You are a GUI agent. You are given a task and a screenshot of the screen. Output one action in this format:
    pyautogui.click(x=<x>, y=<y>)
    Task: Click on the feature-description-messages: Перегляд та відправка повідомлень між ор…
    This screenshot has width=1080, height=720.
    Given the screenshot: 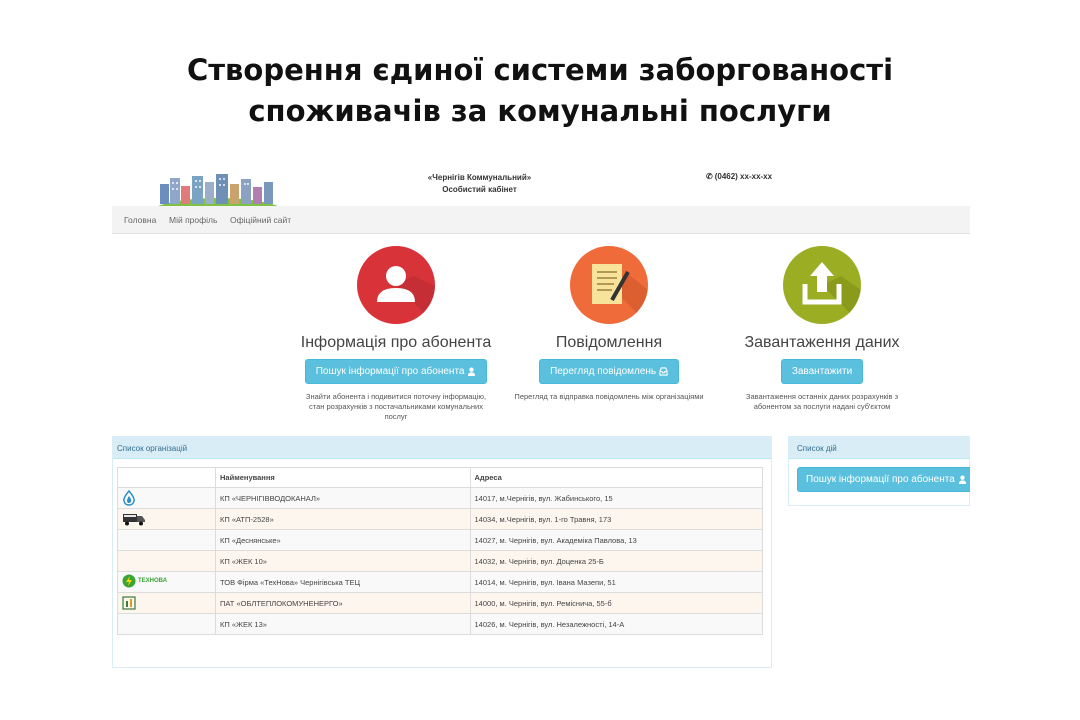 What is the action you would take?
    pyautogui.click(x=609, y=396)
    